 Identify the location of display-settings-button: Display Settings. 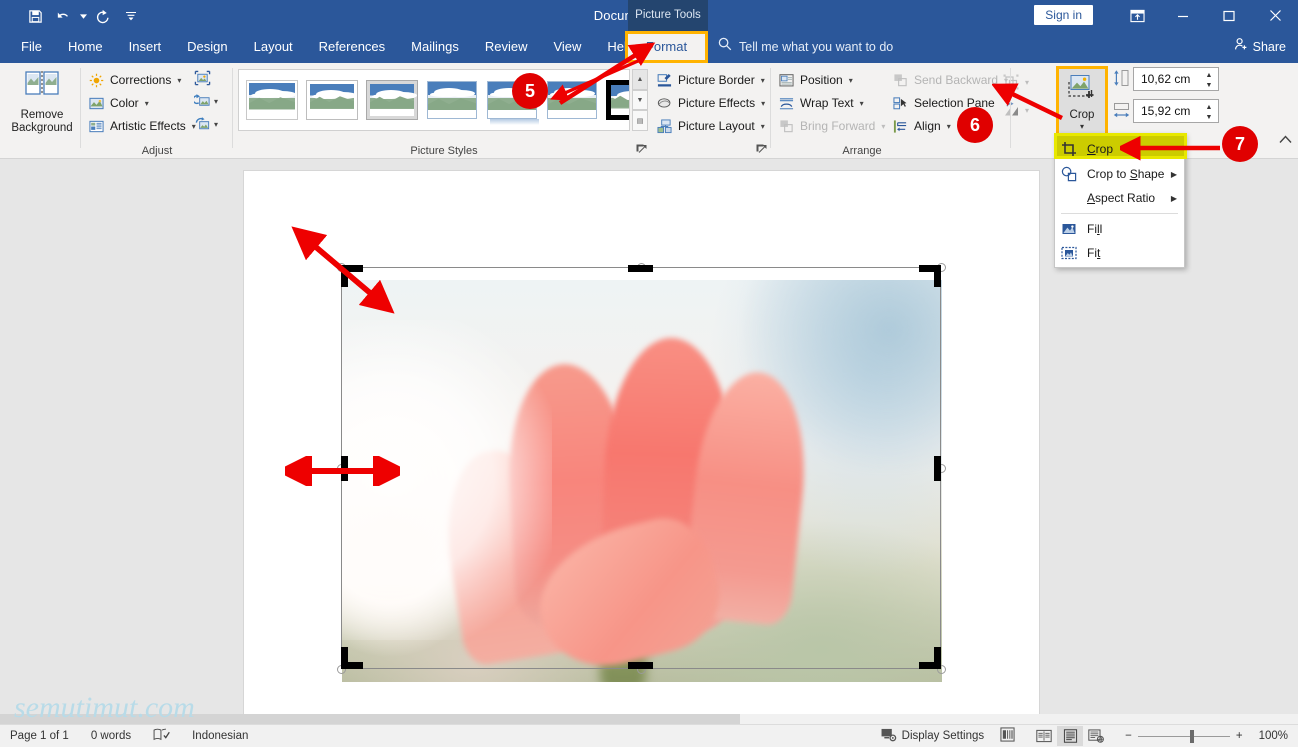
(932, 736).